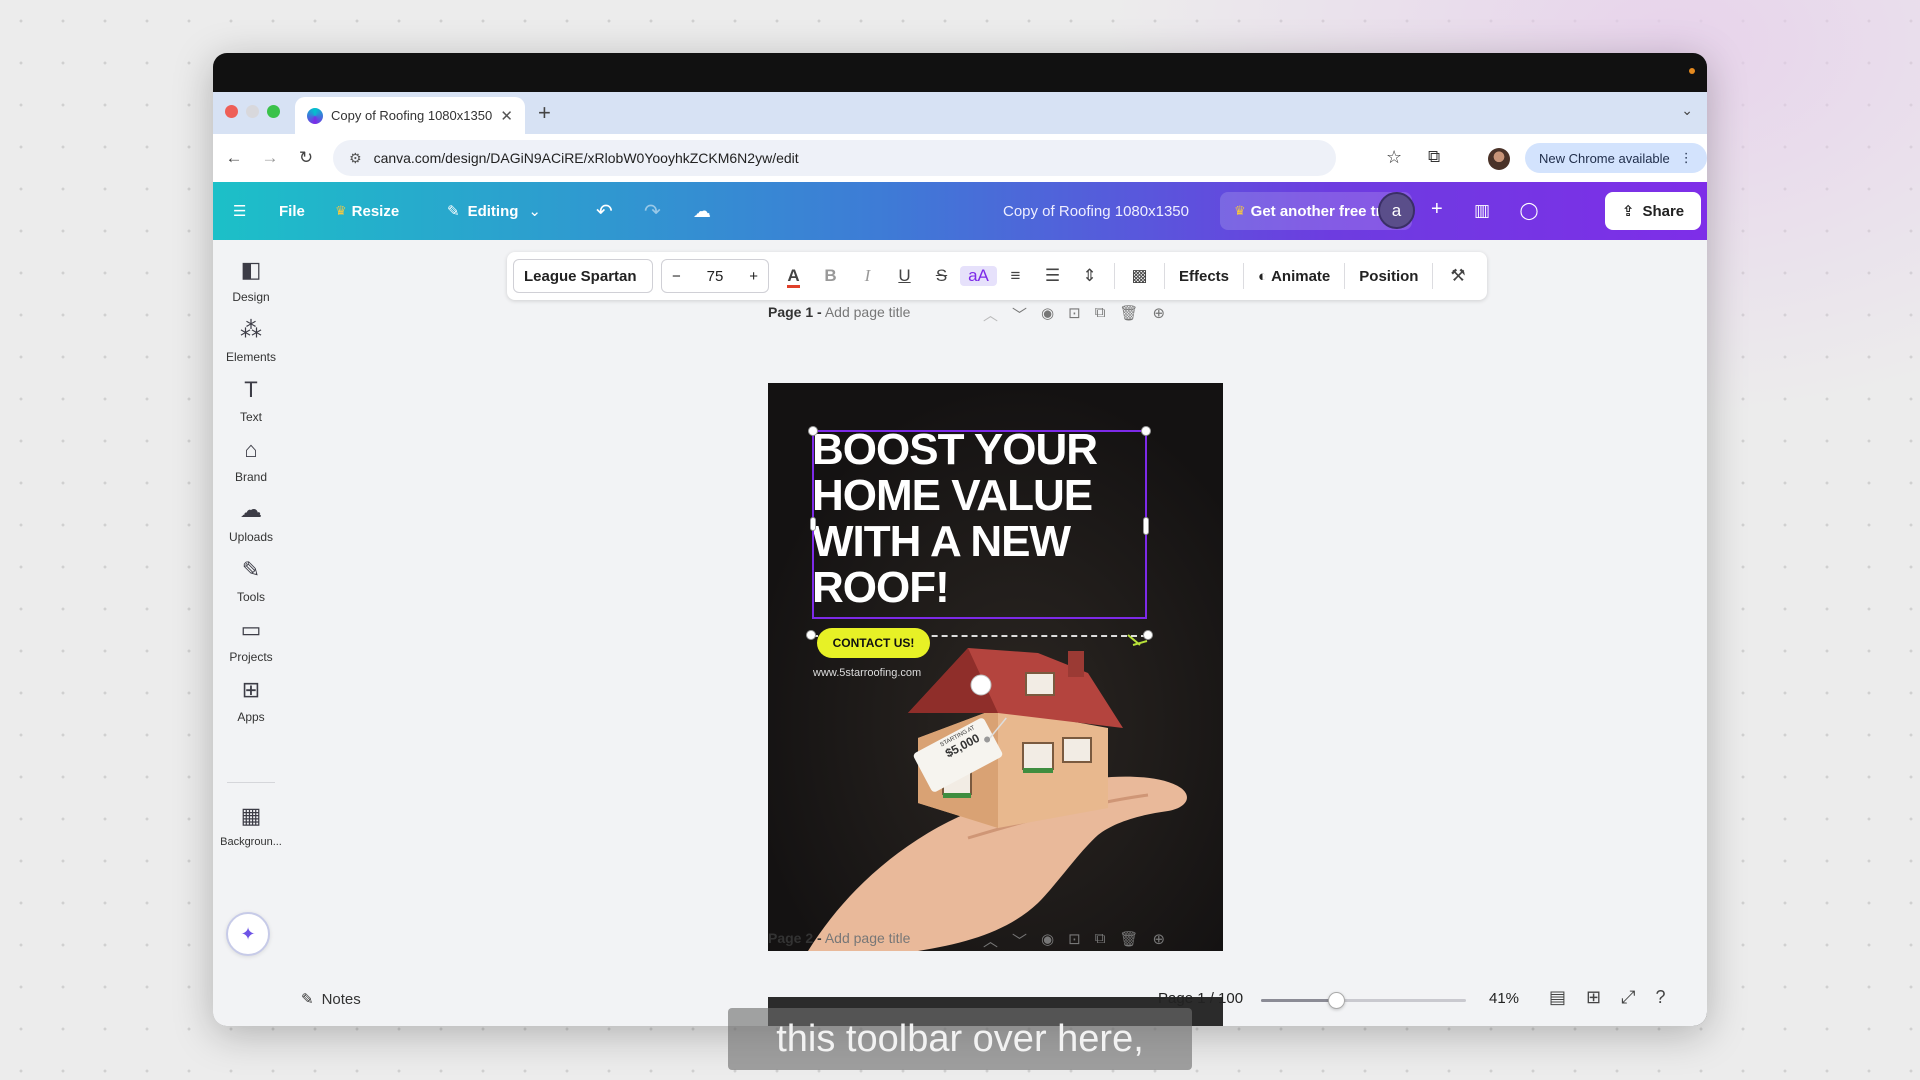 This screenshot has width=1920, height=1080. Describe the element at coordinates (1388, 276) in the screenshot. I see `position-button: Position` at that location.